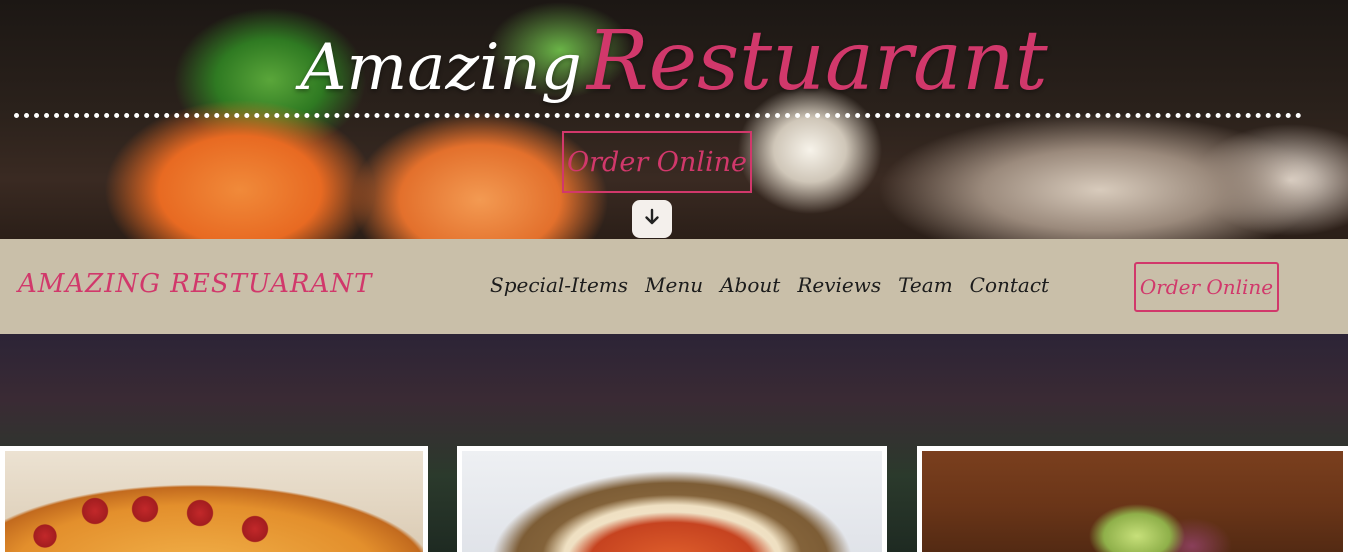  Describe the element at coordinates (672, 501) in the screenshot. I see `pasta-bake-image` at that location.